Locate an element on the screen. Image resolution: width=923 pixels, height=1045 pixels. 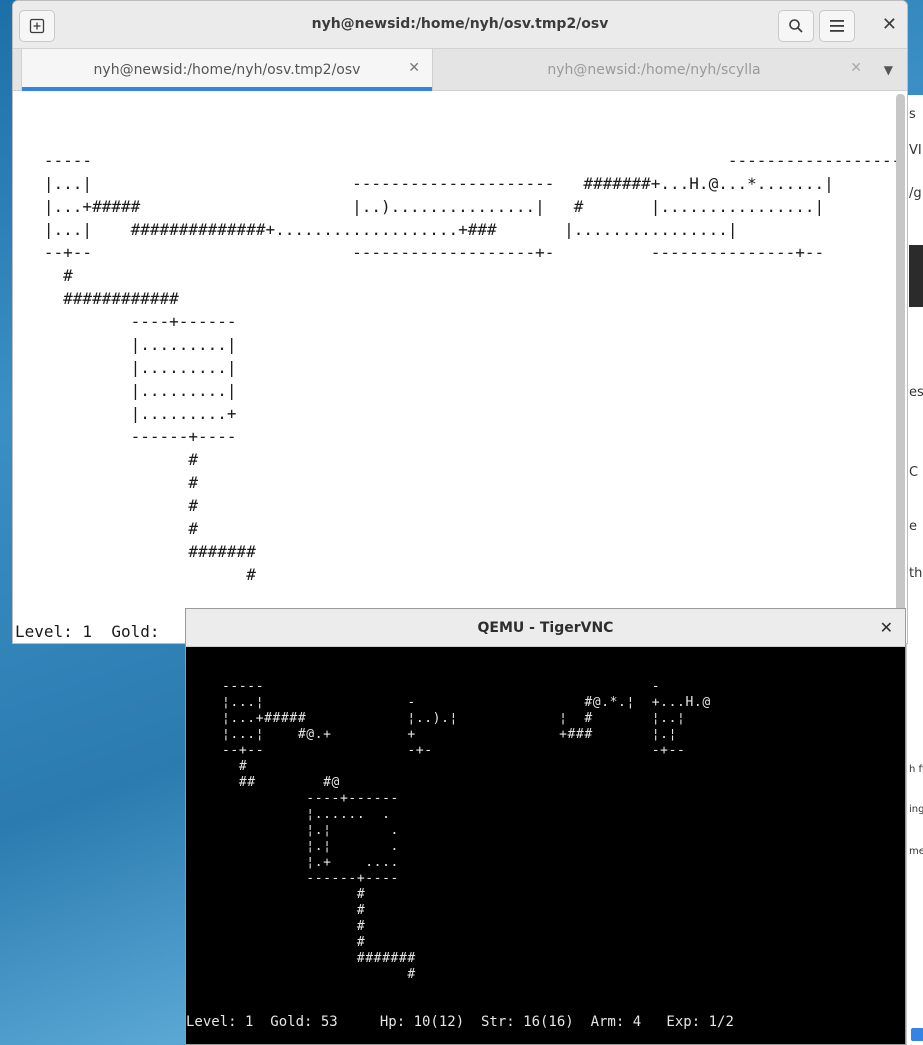
bg-text-fragment: h fi is located at coordinates (916, 769).